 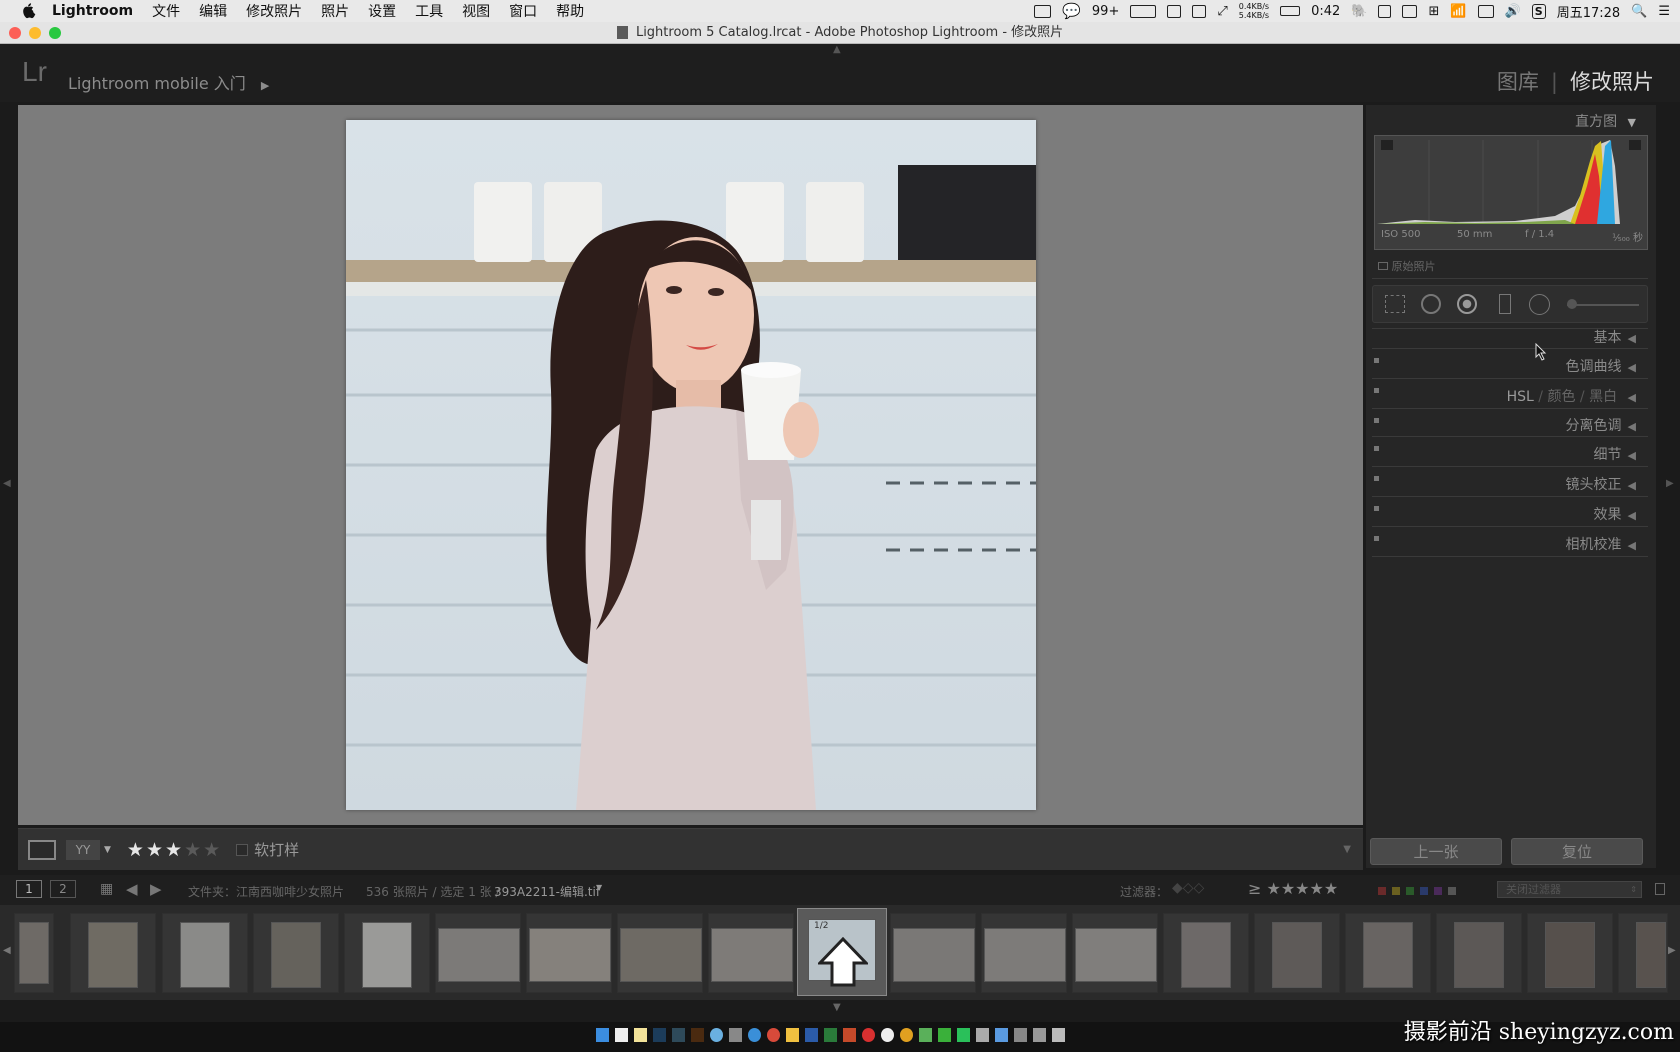 What do you see at coordinates (1632, 122) in the screenshot?
I see `histogram-collapse-icon: ▼` at bounding box center [1632, 122].